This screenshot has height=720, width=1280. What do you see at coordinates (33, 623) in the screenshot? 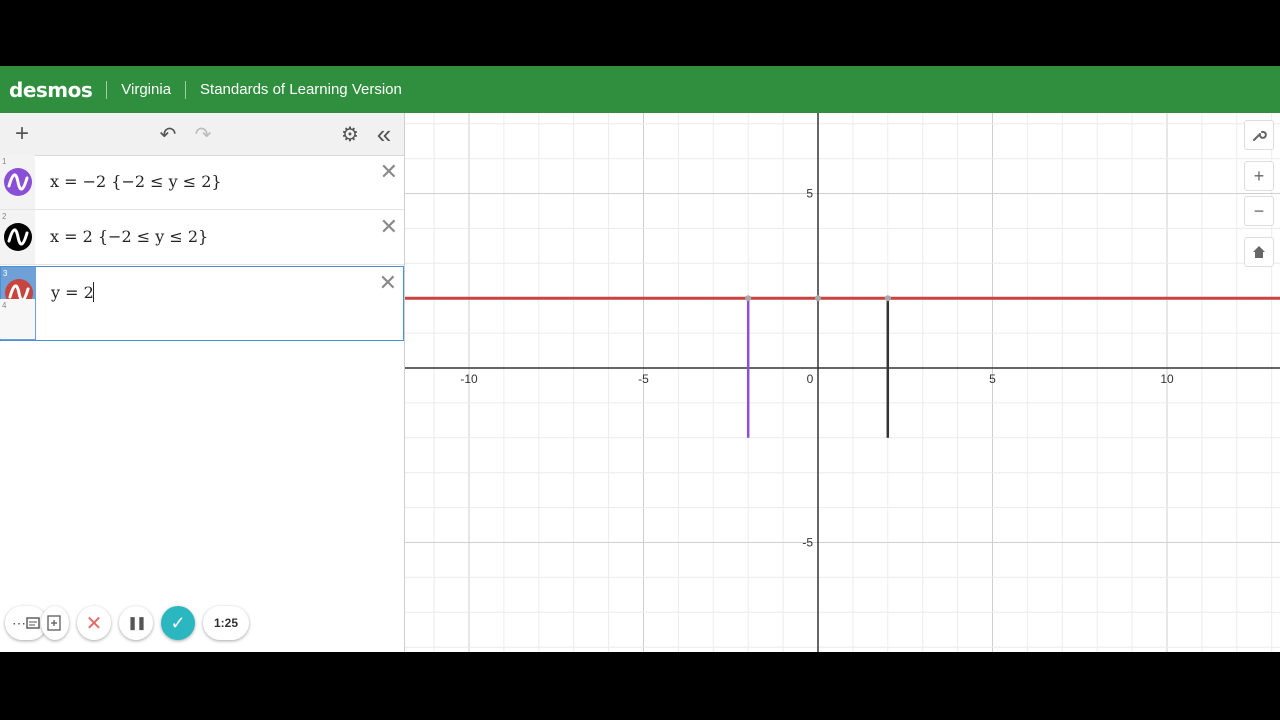
I see `captions-icon` at bounding box center [33, 623].